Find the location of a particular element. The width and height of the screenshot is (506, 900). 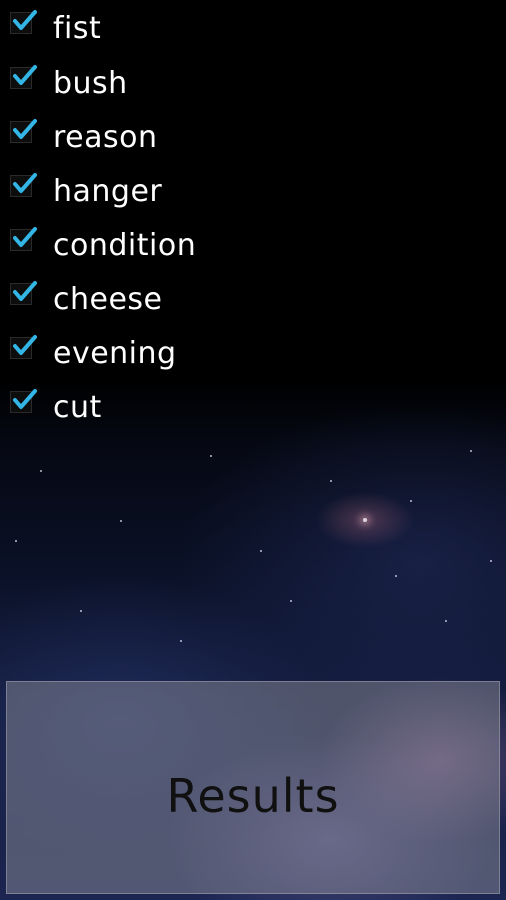

list-item: cheese is located at coordinates (86, 299).